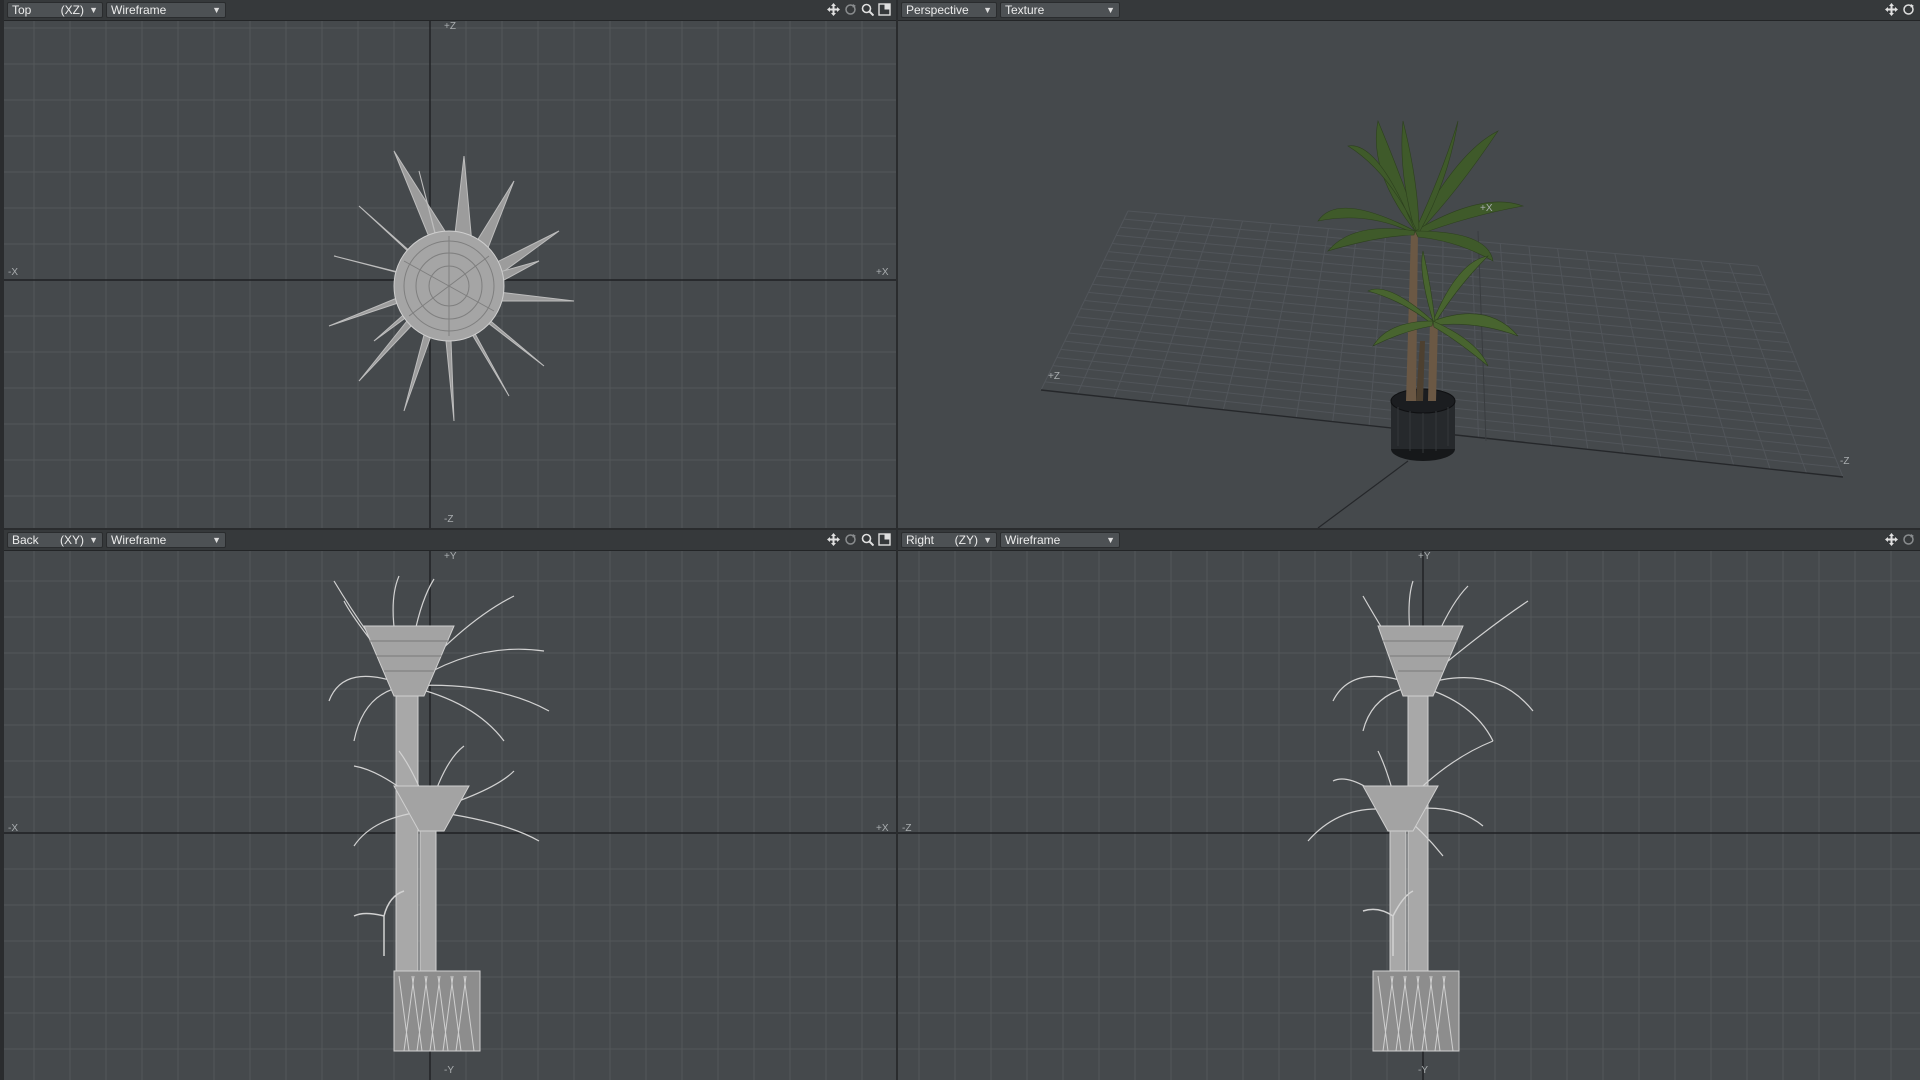  I want to click on viewport-header: Perspective ▼ Texture ▼, so click(1409, 10).